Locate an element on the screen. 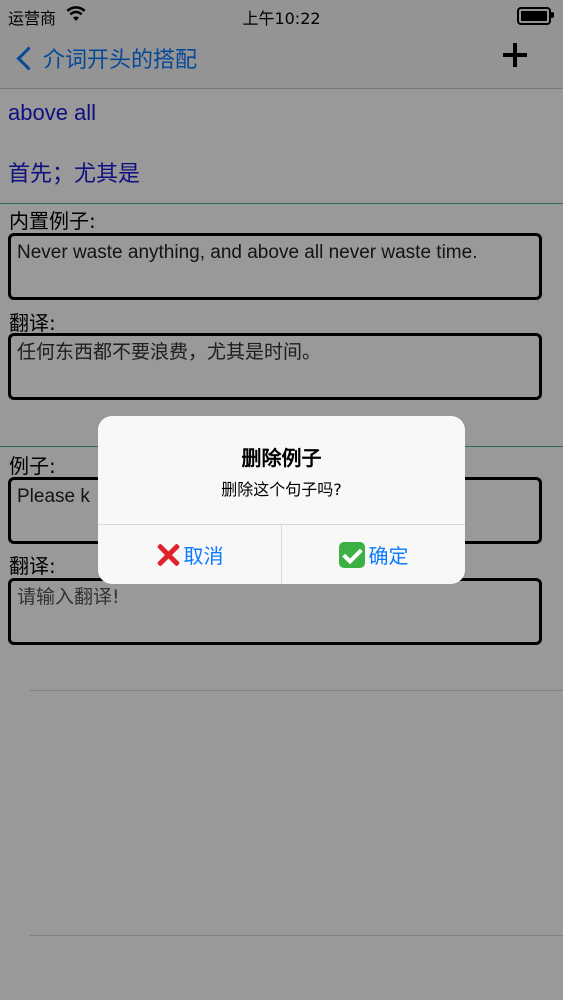 This screenshot has width=563, height=1000. confirm-button: 确定 is located at coordinates (373, 554).